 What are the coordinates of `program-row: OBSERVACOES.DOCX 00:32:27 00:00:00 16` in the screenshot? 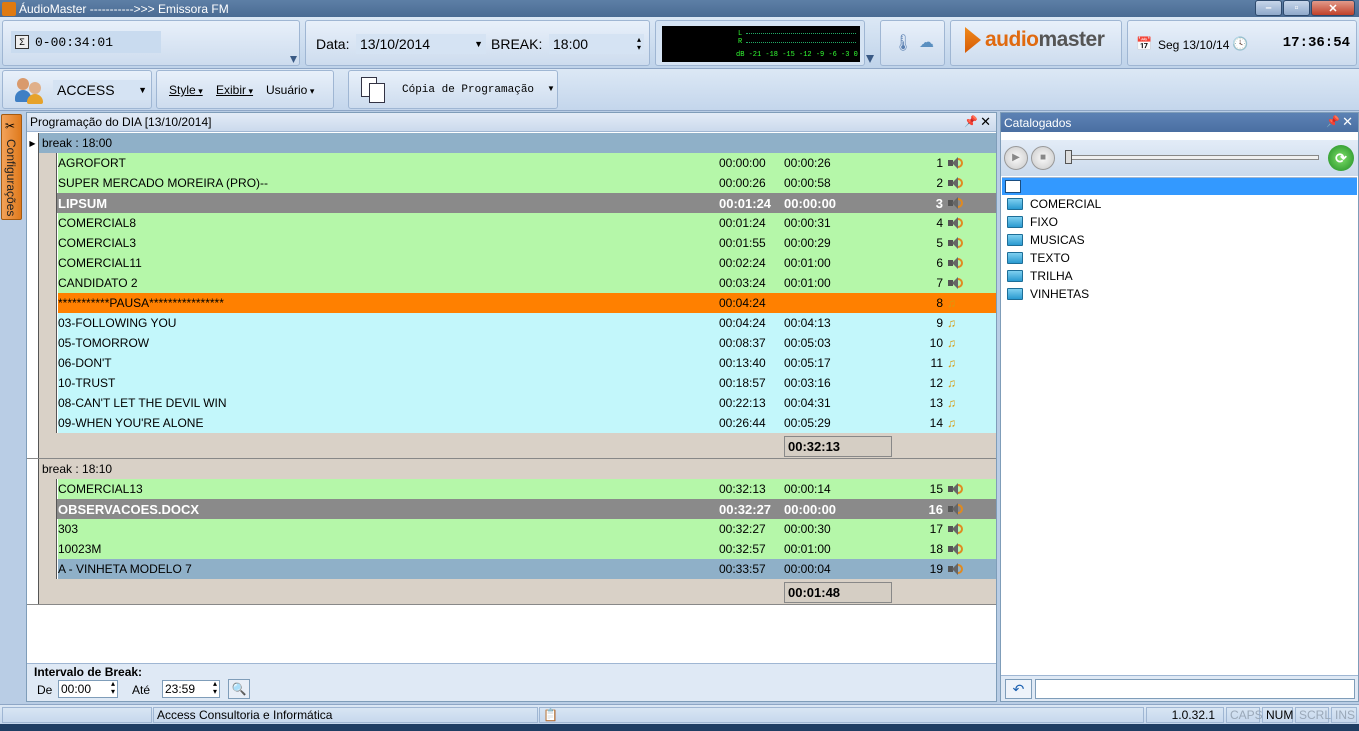 It's located at (511, 509).